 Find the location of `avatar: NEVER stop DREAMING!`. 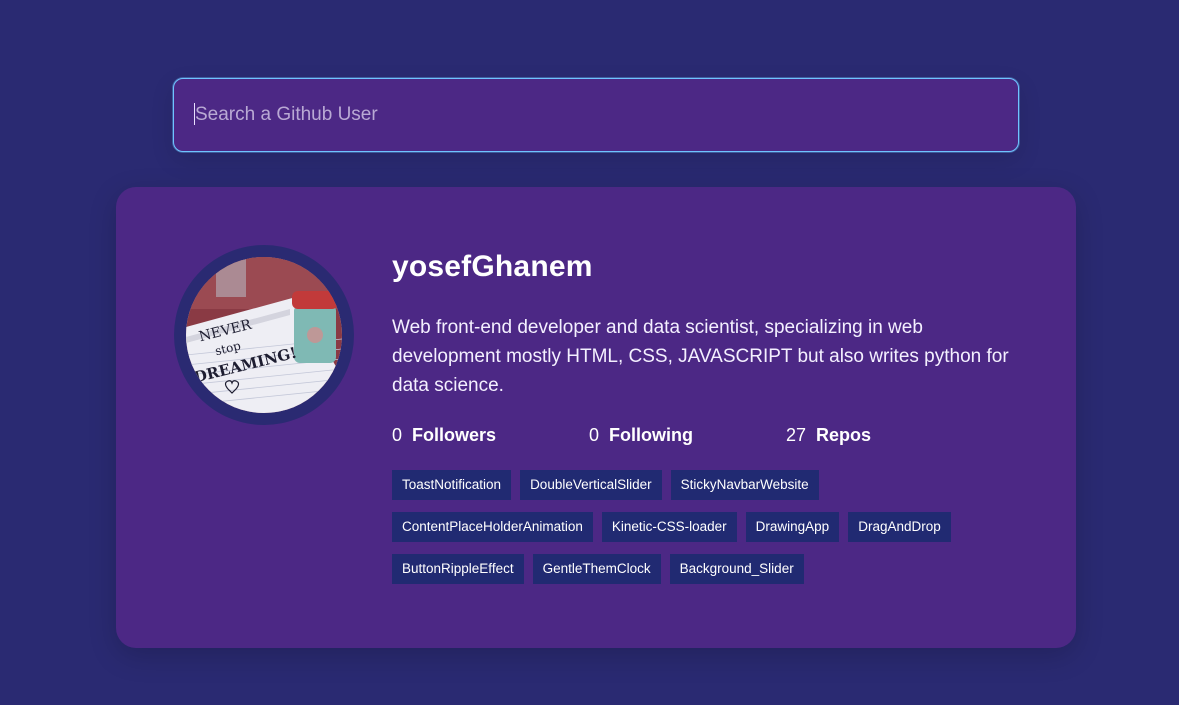

avatar: NEVER stop DREAMING! is located at coordinates (264, 335).